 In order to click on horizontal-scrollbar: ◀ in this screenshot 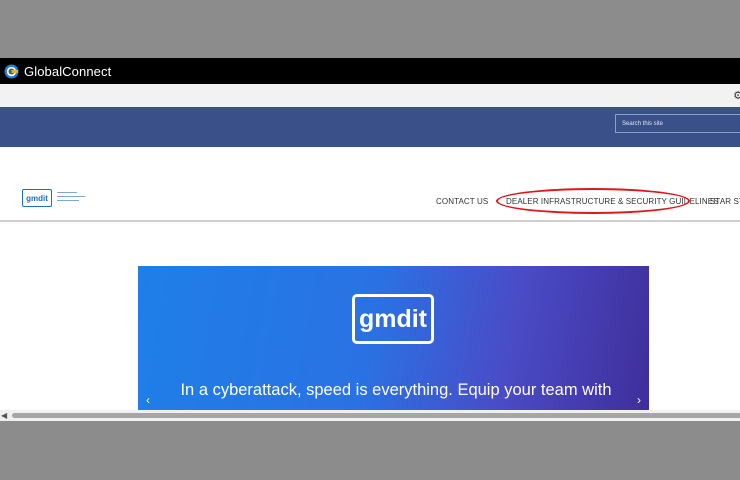, I will do `click(370, 415)`.